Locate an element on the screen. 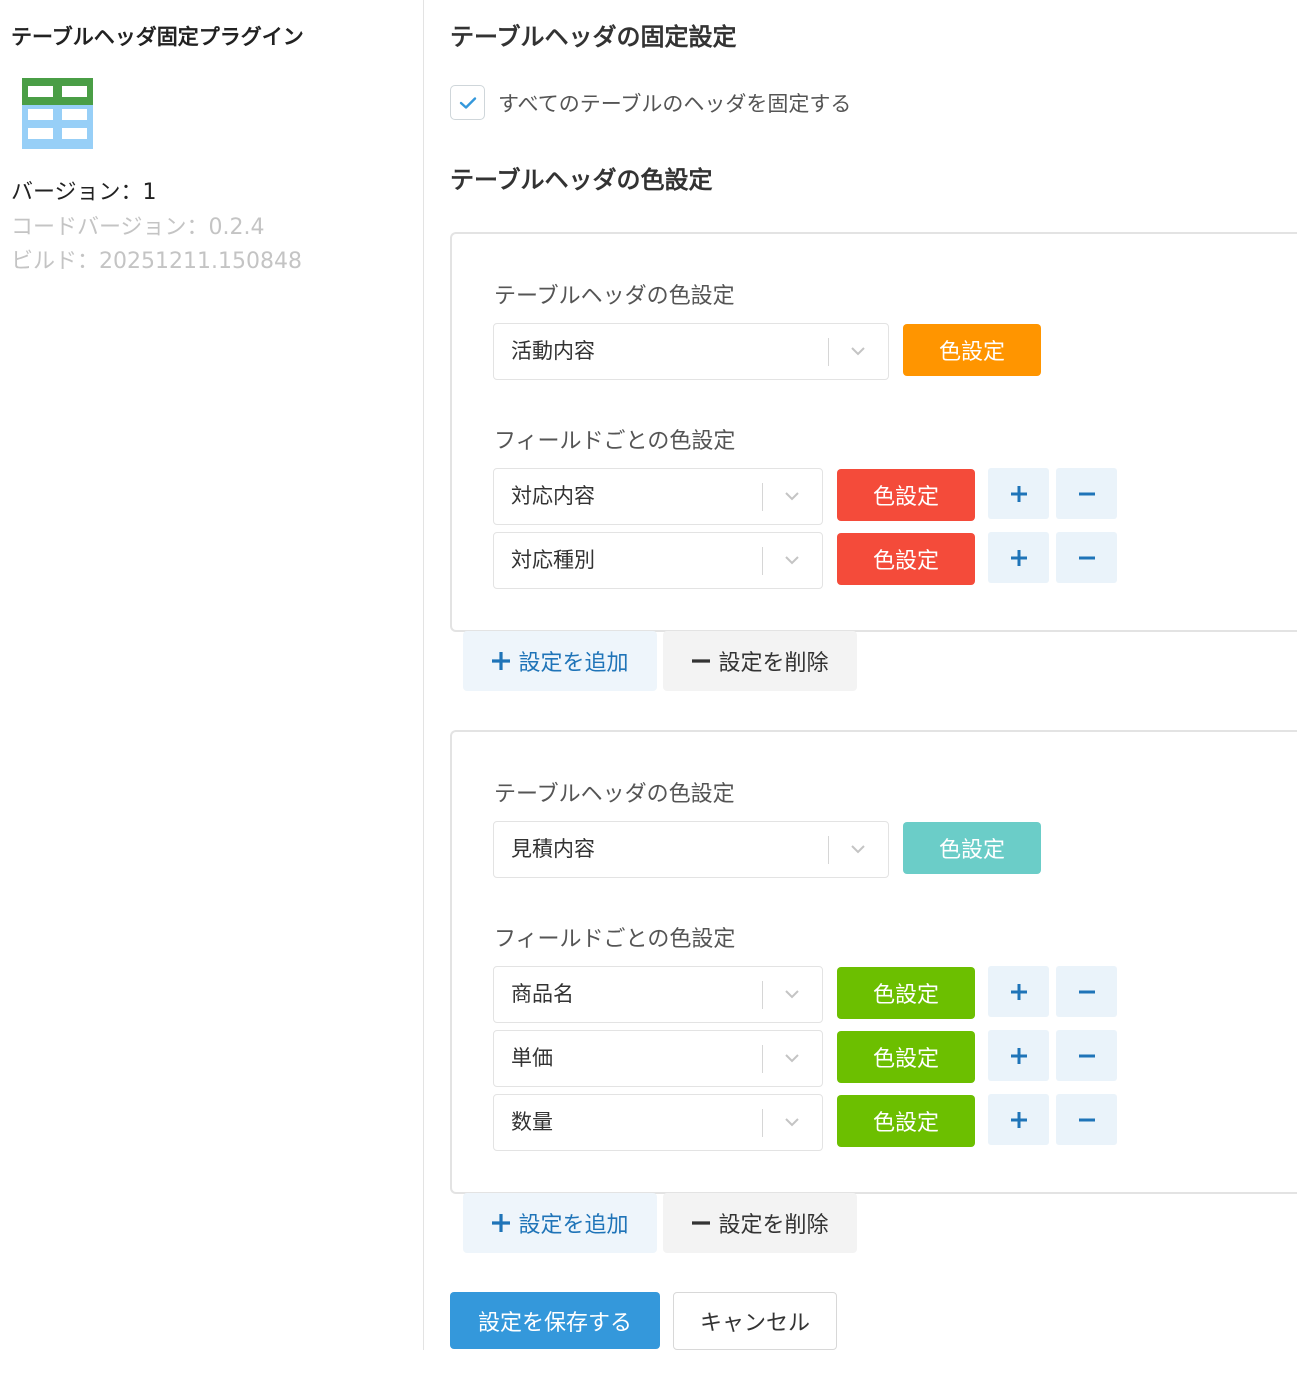 The width and height of the screenshot is (1297, 1392). field-select: 対応種別 is located at coordinates (658, 560).